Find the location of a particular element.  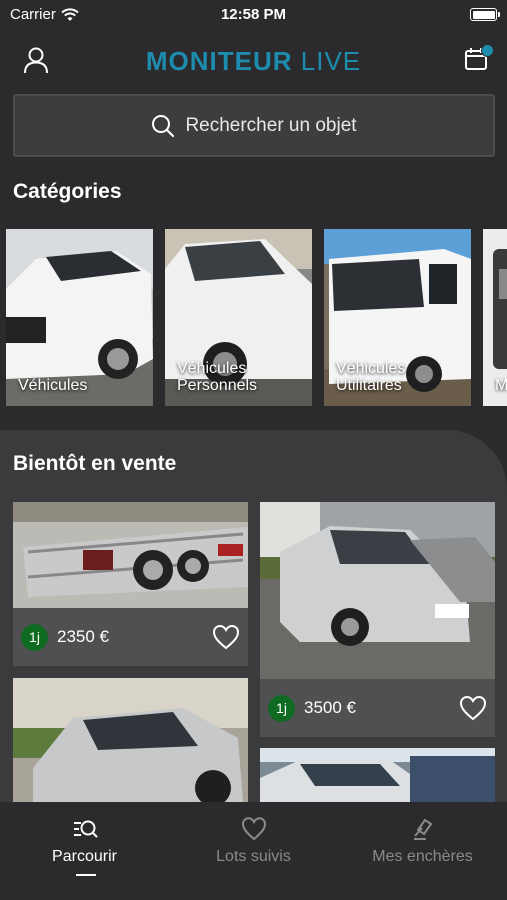

tab-bar: Parcourir Lots suivis Mes enchères is located at coordinates (253, 851).